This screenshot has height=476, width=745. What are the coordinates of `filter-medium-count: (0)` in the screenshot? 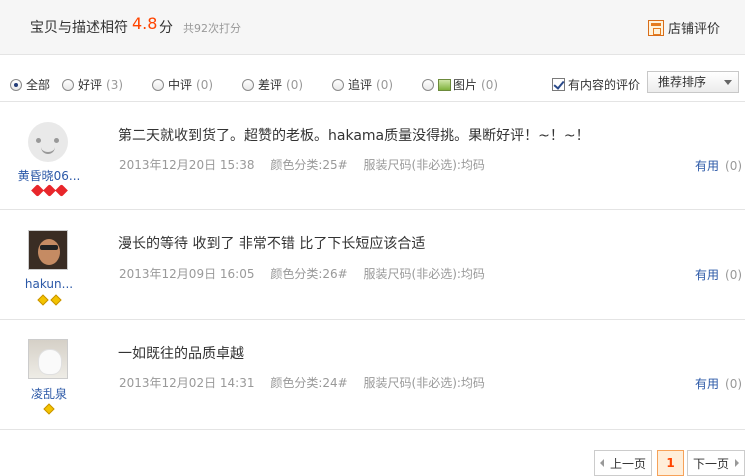 It's located at (205, 84).